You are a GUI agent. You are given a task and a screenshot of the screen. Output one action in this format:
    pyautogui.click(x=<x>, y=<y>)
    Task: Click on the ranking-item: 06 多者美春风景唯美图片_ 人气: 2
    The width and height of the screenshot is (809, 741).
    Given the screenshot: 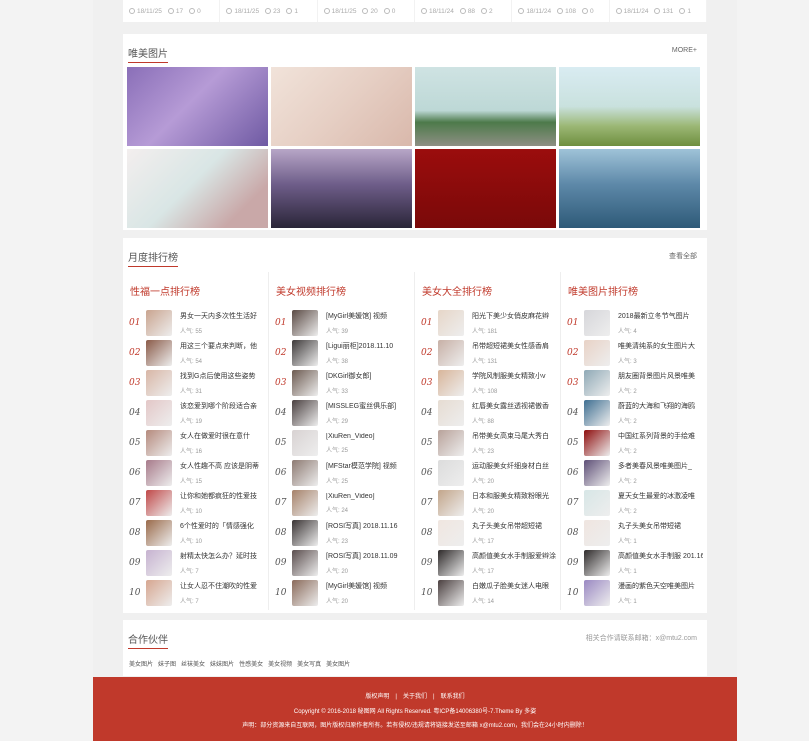 What is the action you would take?
    pyautogui.click(x=635, y=473)
    